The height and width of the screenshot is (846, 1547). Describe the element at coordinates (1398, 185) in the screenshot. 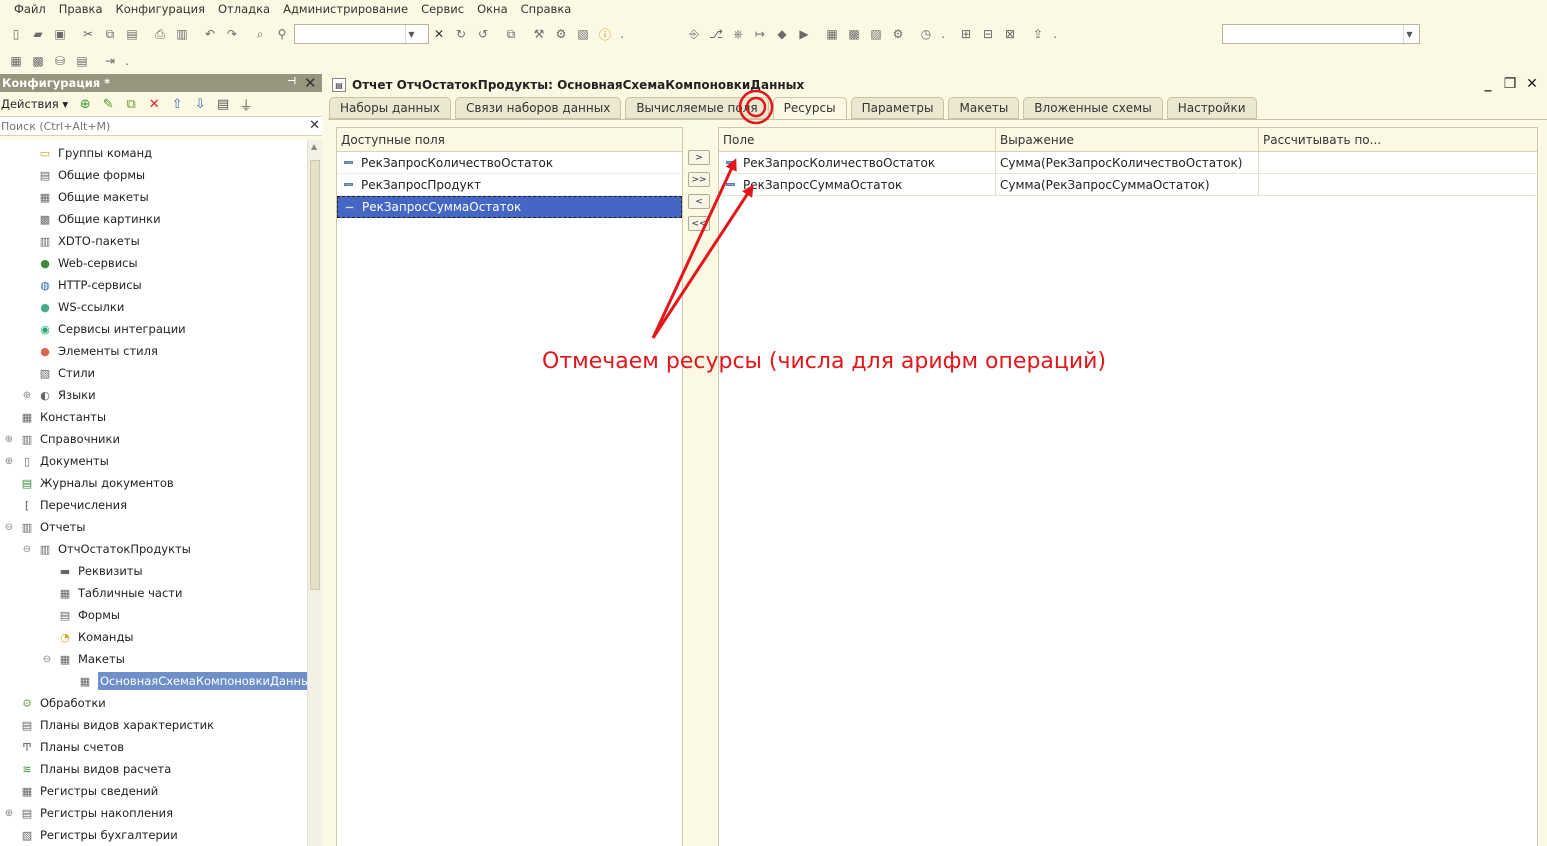

I see `resource-calc-by-cell` at that location.